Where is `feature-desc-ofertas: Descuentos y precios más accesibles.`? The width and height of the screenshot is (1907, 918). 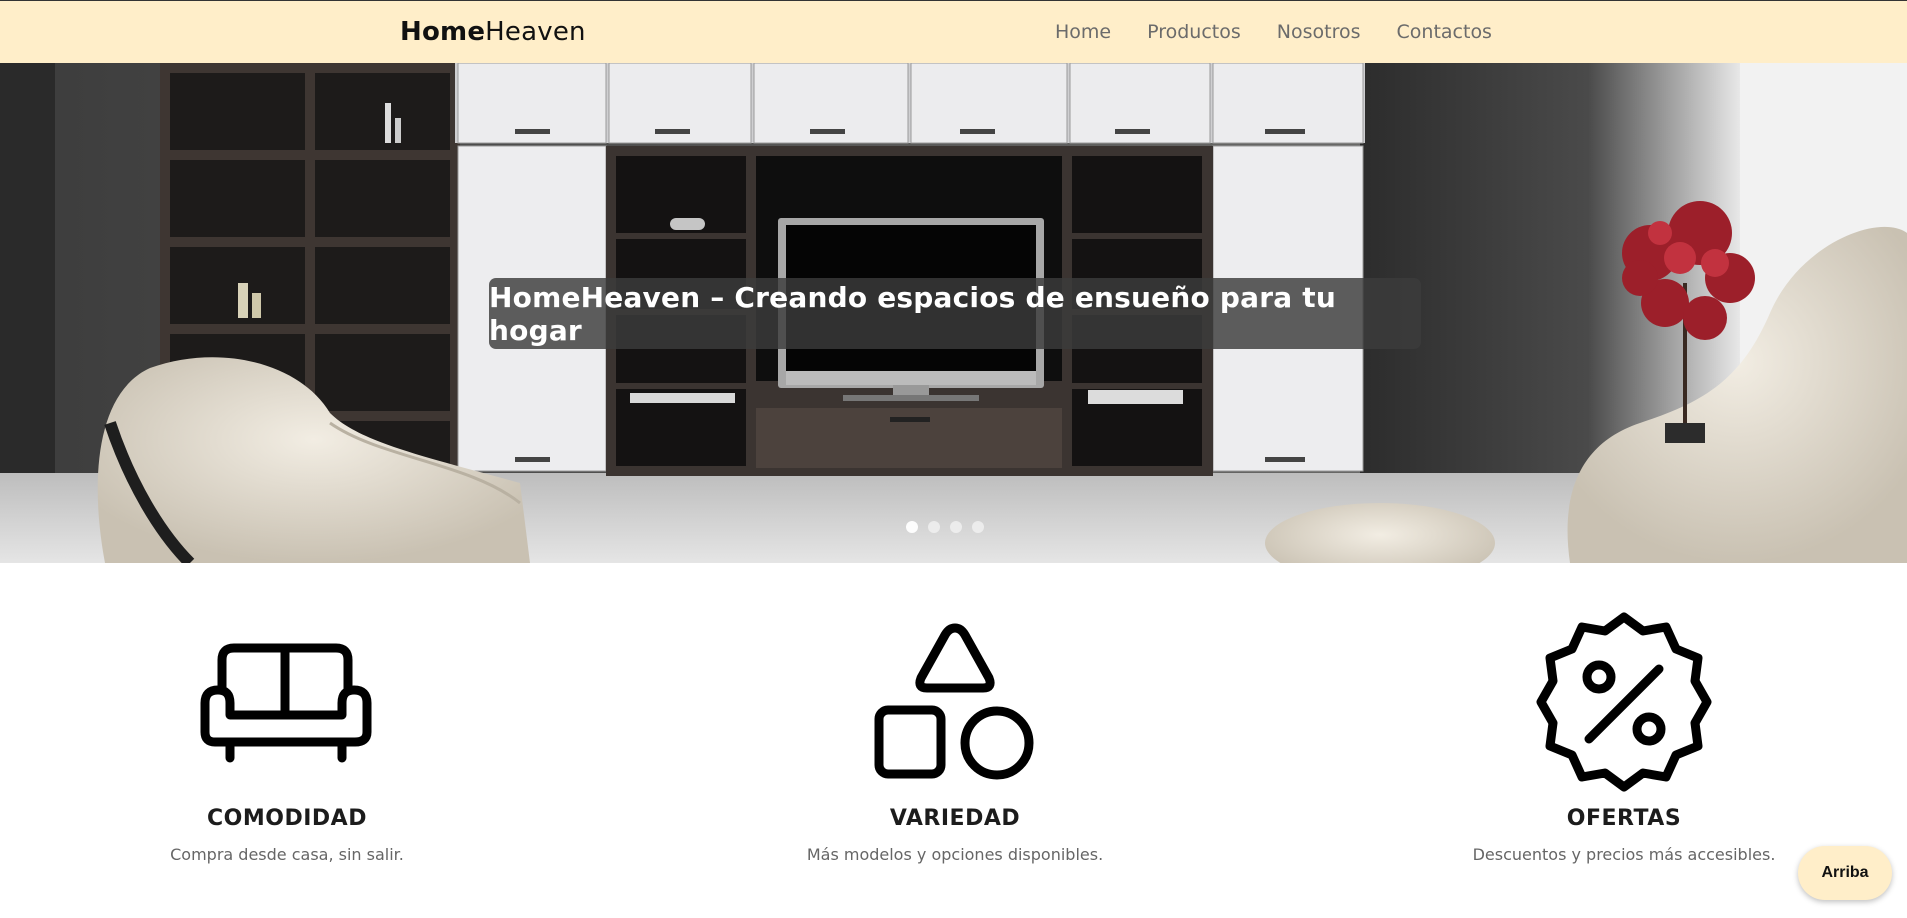
feature-desc-ofertas: Descuentos y precios más accesibles. is located at coordinates (1624, 854).